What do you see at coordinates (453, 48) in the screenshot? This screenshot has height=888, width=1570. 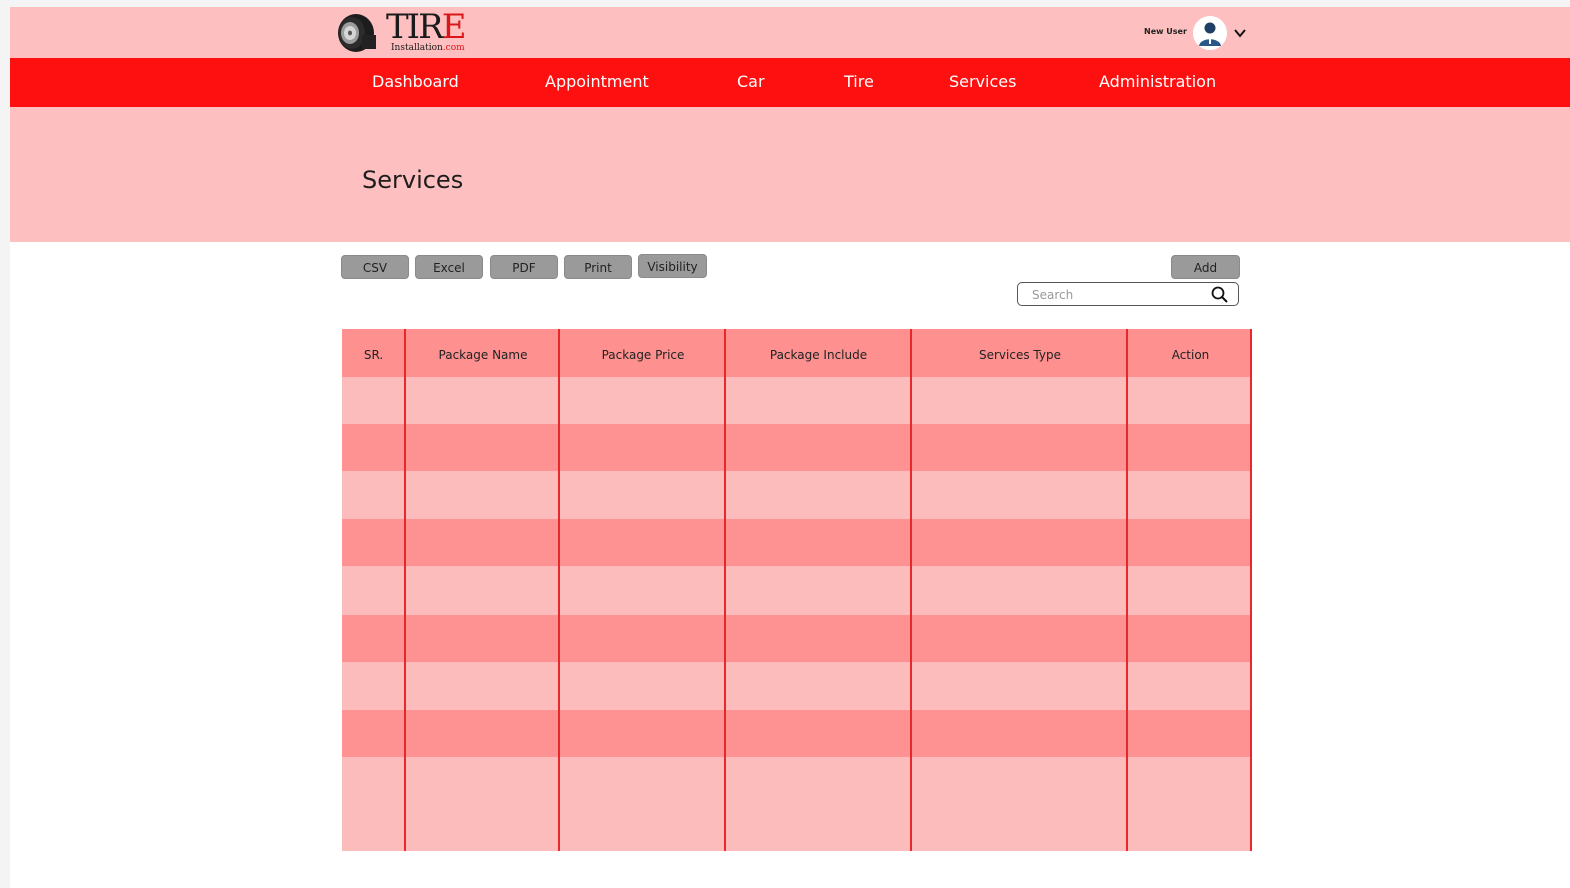 I see `logo-sub-accent: .com` at bounding box center [453, 48].